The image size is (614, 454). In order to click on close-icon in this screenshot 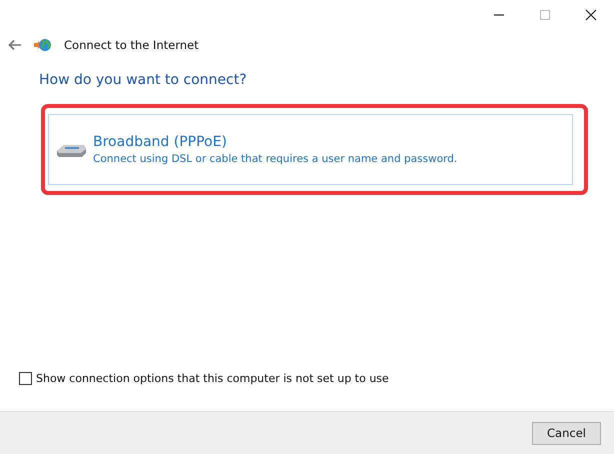, I will do `click(591, 15)`.